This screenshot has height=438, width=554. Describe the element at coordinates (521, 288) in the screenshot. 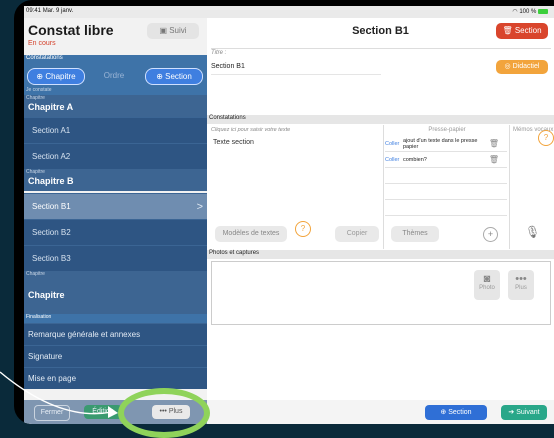

I see `photos-plus-label: Plus` at that location.